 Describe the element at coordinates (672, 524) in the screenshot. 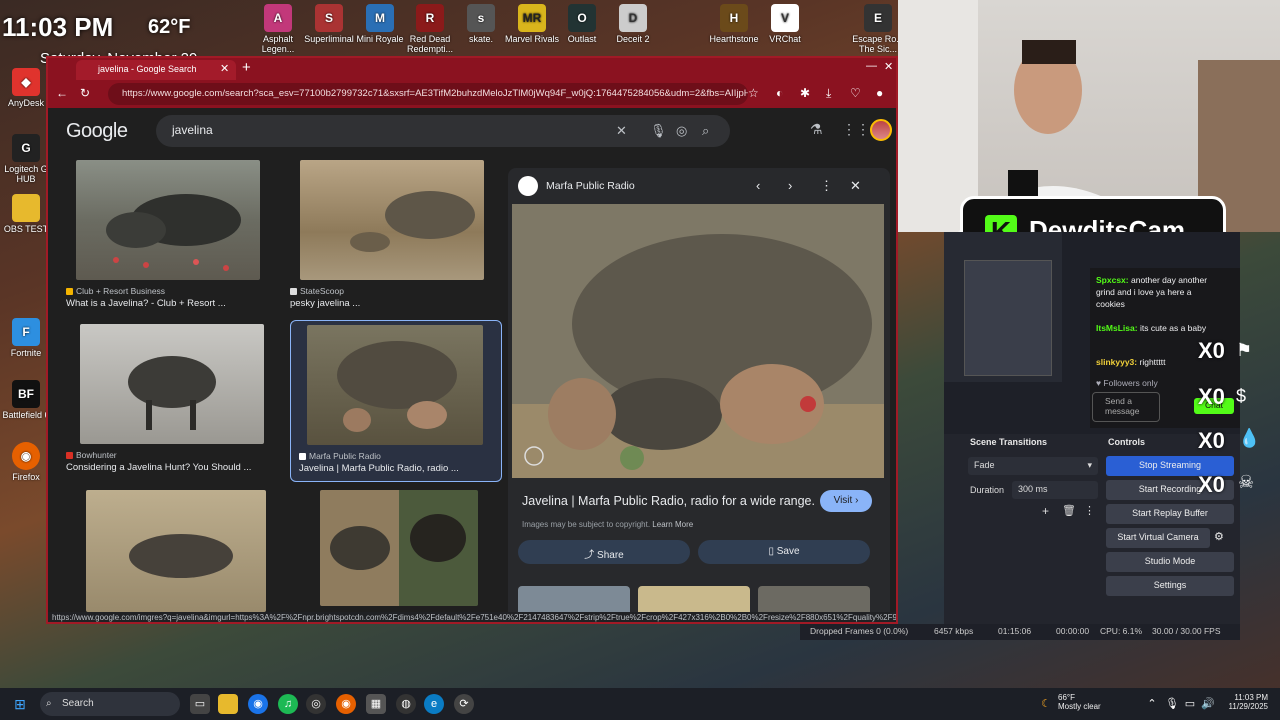

I see `learn-more-link: Learn More` at that location.